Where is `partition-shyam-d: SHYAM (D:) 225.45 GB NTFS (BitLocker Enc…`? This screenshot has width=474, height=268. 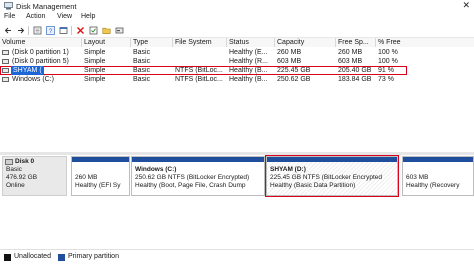 partition-shyam-d: SHYAM (D:) 225.45 GB NTFS (BitLocker Enc… is located at coordinates (332, 176).